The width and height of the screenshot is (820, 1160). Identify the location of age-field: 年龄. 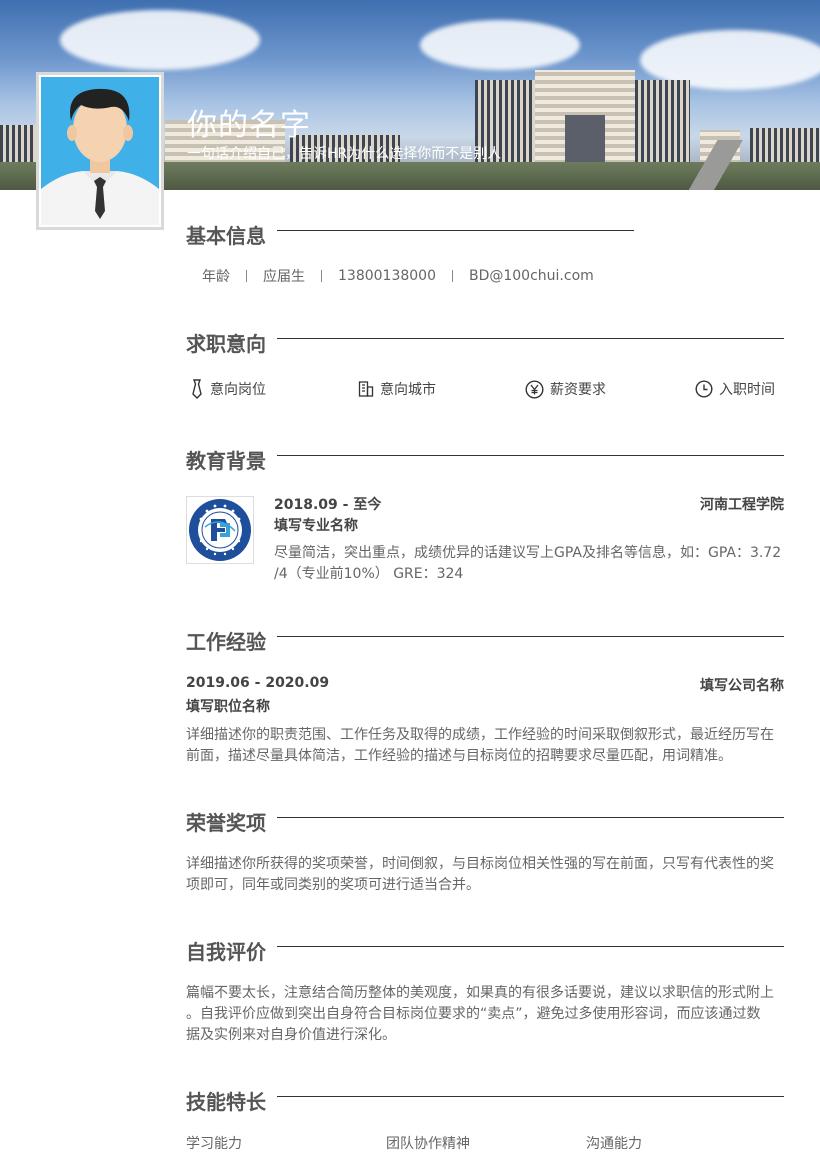
(216, 277).